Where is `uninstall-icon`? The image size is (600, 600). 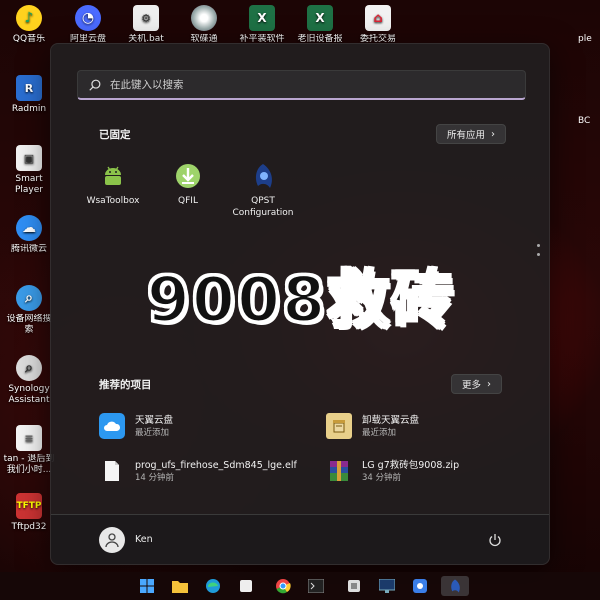
uninstall-icon is located at coordinates (339, 426).